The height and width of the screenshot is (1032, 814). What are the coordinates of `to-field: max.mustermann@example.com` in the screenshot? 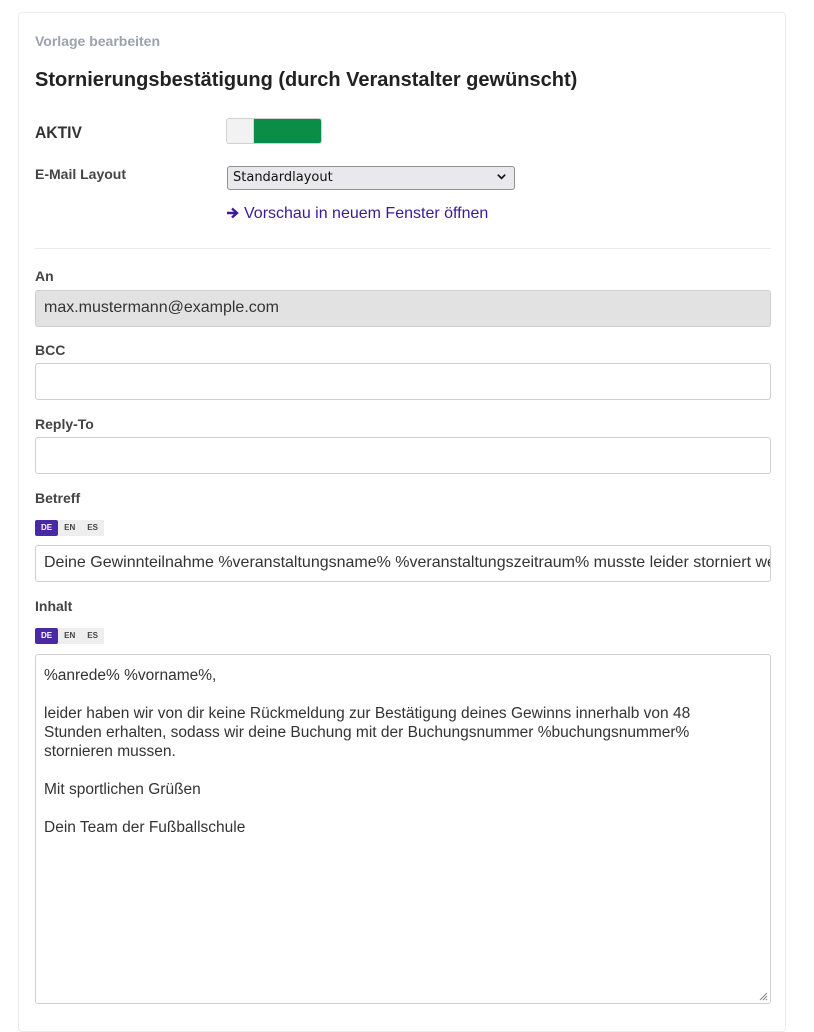 It's located at (403, 308).